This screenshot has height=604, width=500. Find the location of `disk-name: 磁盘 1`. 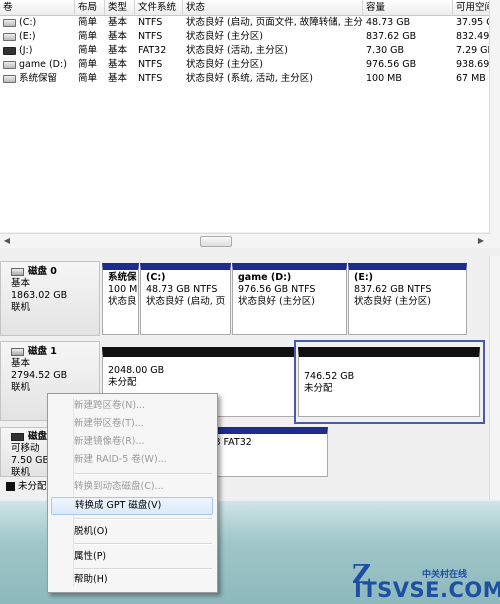

disk-name: 磁盘 1 is located at coordinates (42, 351).